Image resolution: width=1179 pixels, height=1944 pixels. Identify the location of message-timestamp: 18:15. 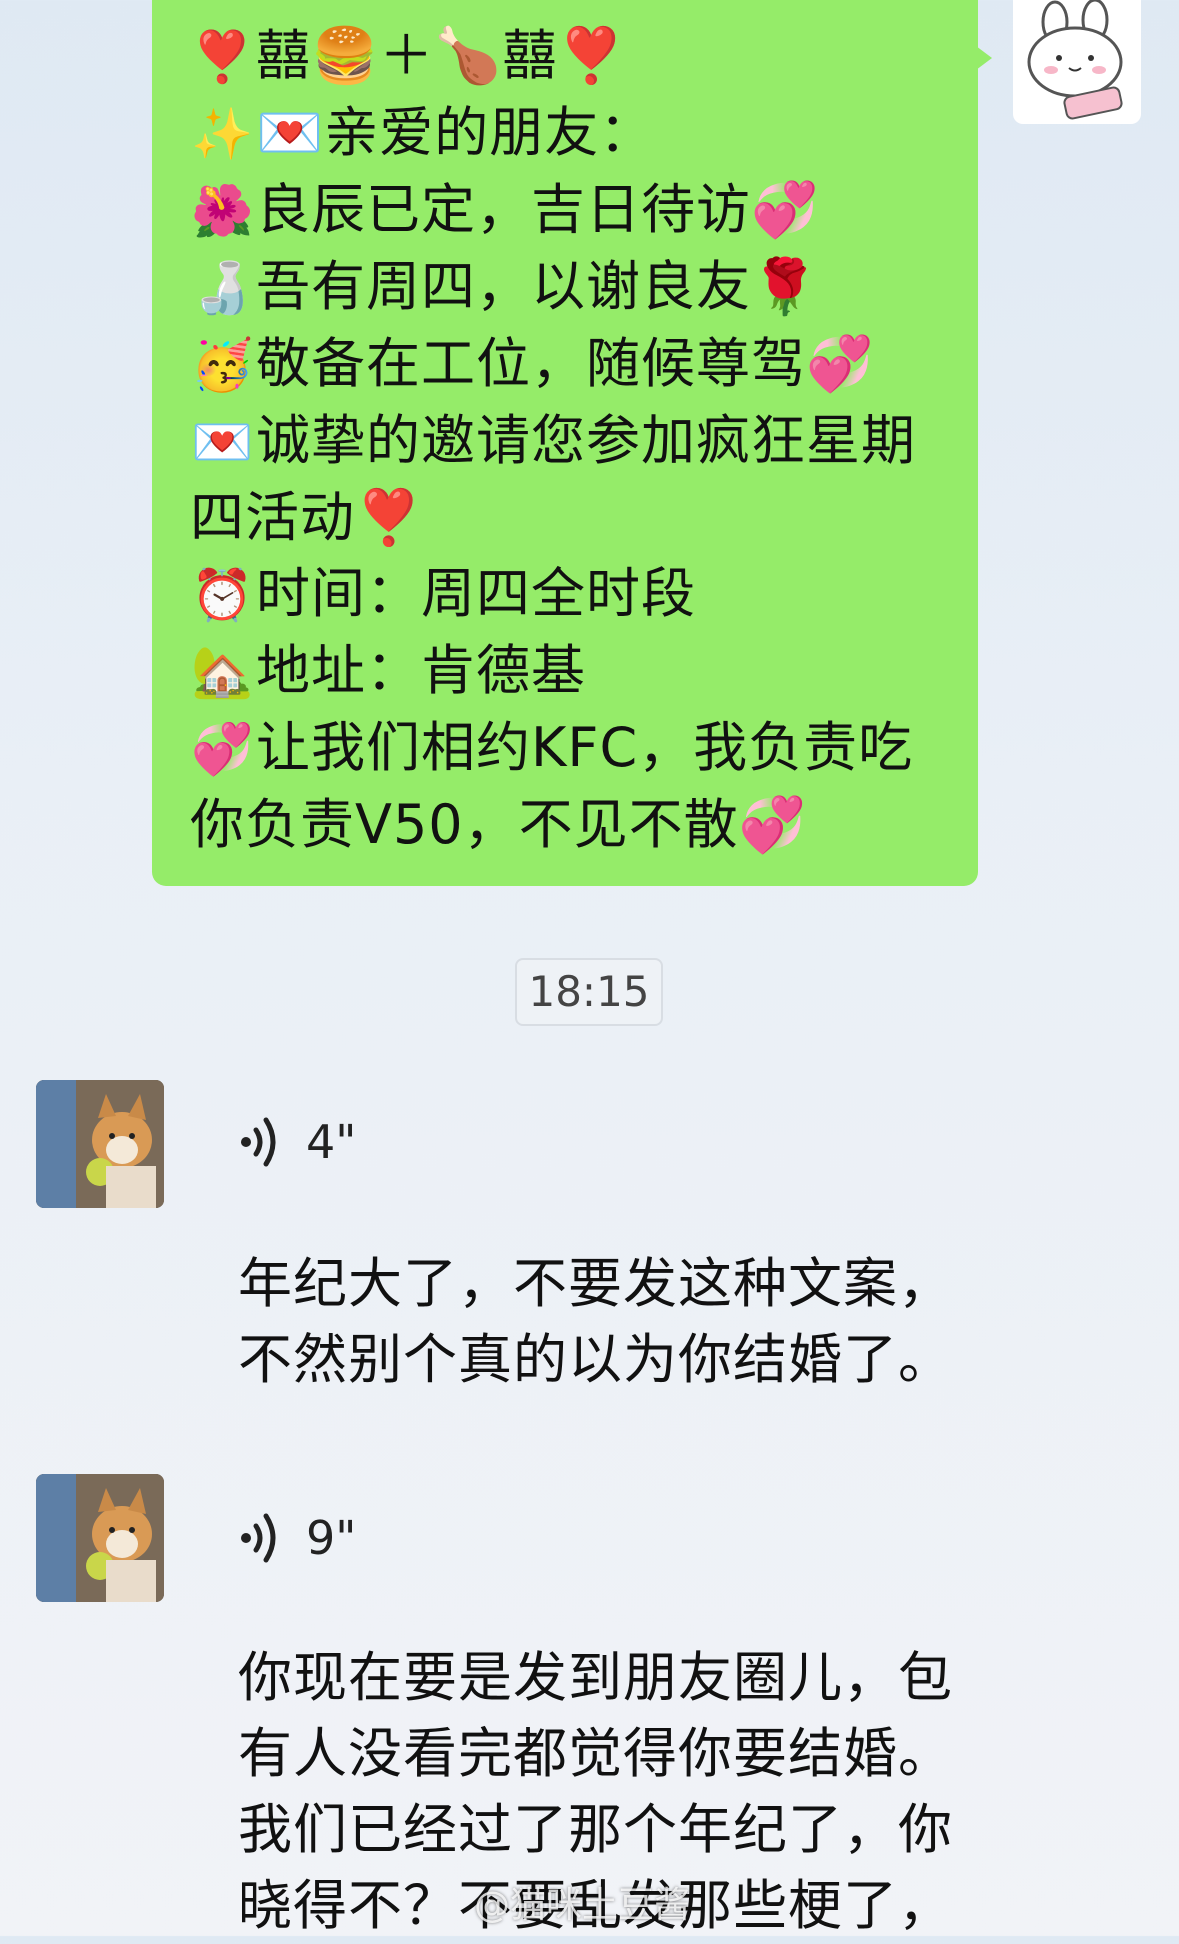
(589, 992).